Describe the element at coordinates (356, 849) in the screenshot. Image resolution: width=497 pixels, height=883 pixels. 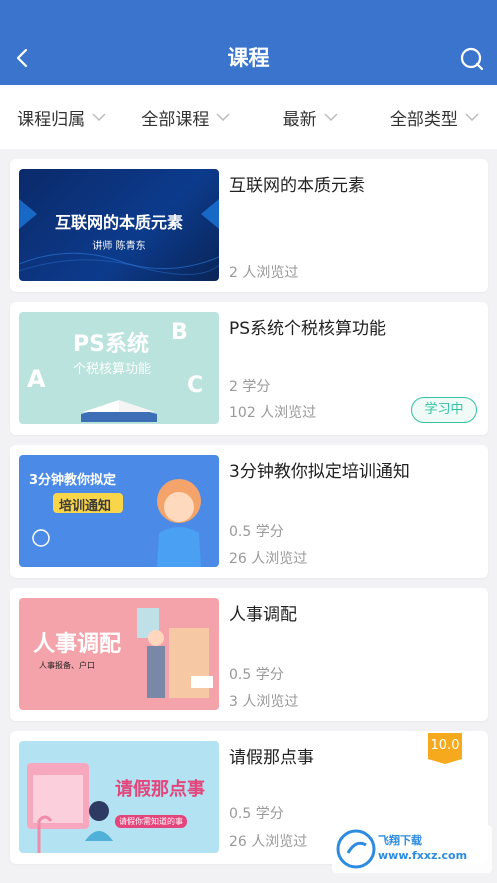
I see `watermark-icon` at that location.